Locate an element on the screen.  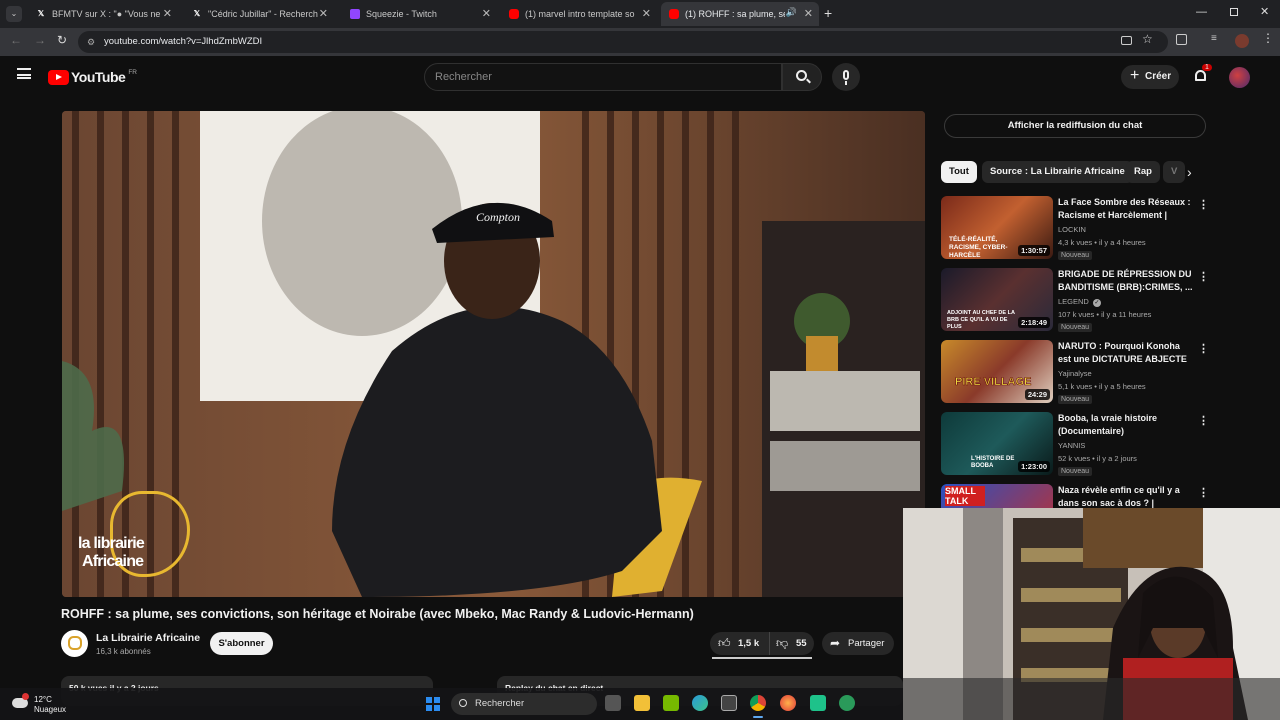
chip-all: Tout is located at coordinates (959, 172).